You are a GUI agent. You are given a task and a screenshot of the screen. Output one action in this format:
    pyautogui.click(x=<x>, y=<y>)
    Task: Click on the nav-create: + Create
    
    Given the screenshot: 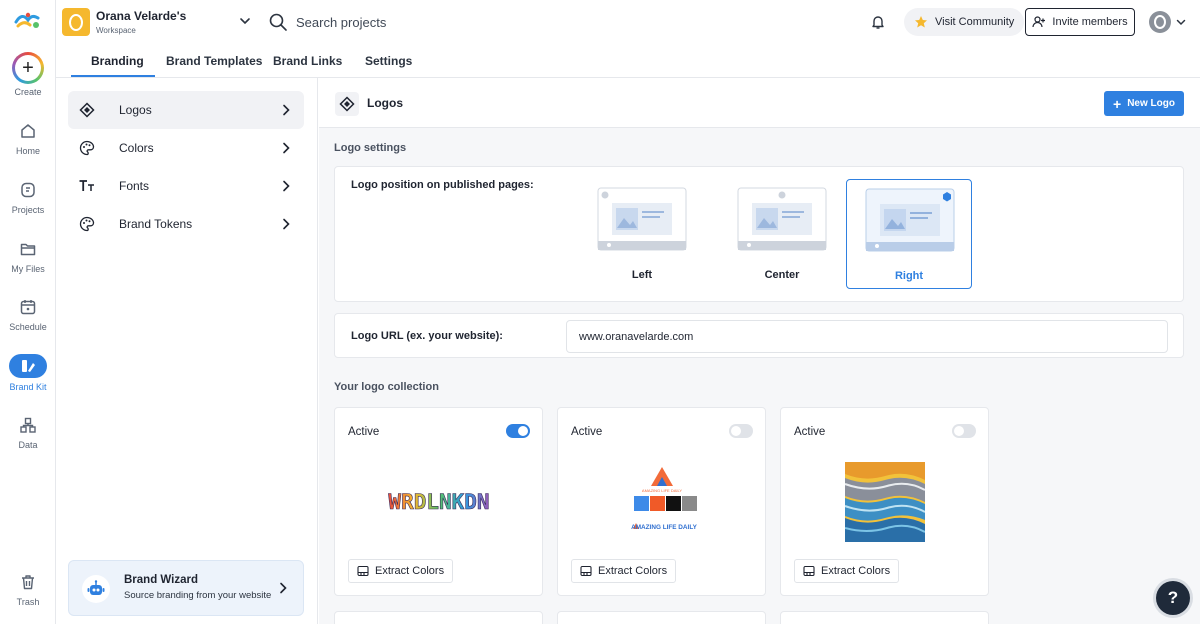 What is the action you would take?
    pyautogui.click(x=28, y=74)
    